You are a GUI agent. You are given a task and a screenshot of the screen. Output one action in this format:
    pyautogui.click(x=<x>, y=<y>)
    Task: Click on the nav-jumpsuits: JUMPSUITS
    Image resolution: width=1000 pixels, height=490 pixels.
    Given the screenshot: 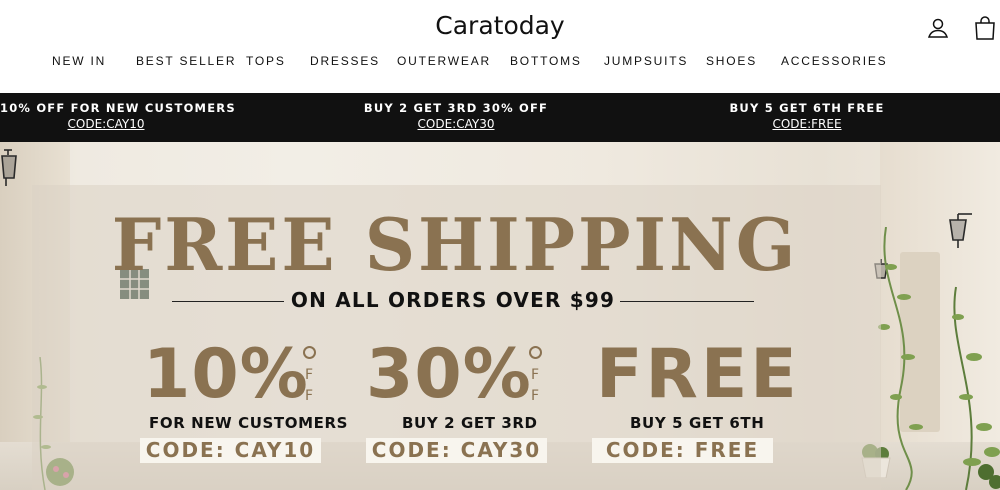 What is the action you would take?
    pyautogui.click(x=646, y=61)
    